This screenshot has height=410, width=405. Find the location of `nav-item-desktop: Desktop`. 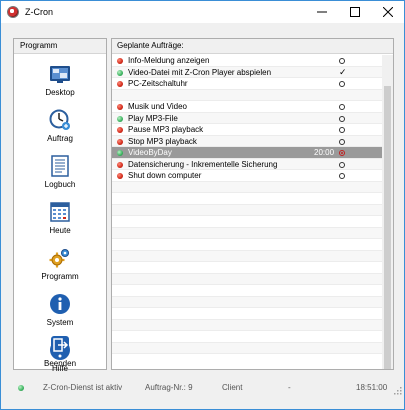

nav-item-desktop: Desktop is located at coordinates (60, 82).